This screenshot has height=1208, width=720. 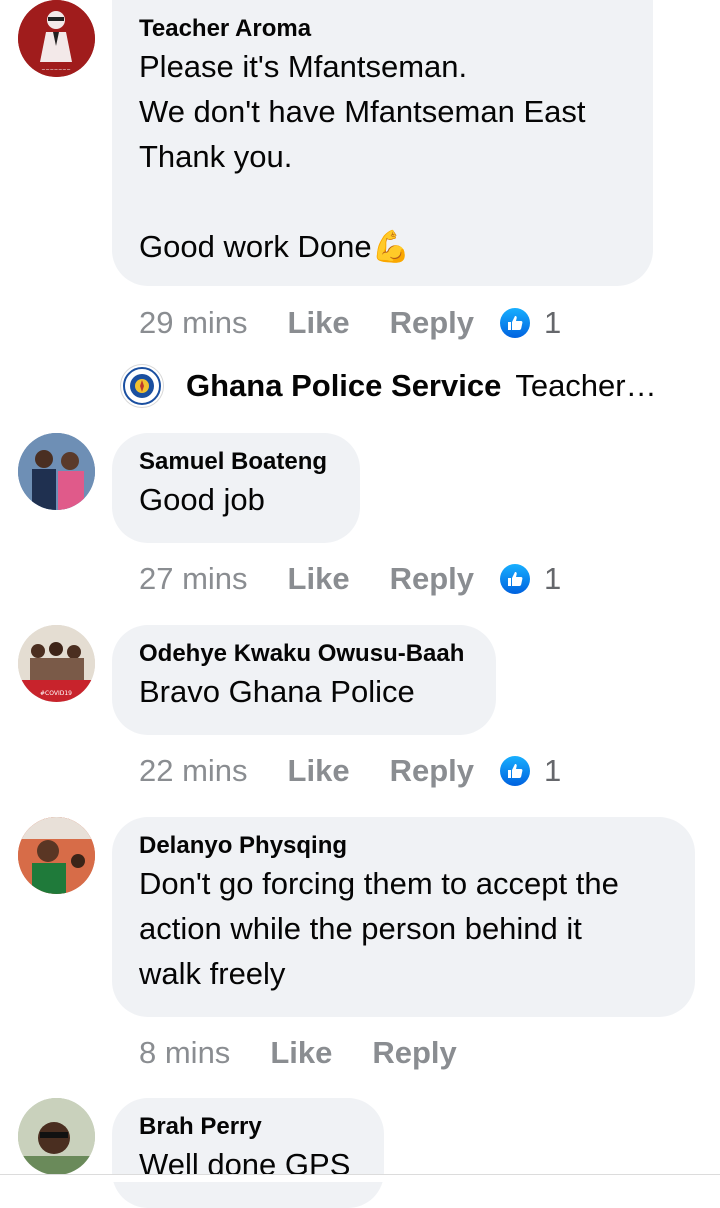 I want to click on comment-line: We don't have Mfantseman East, so click(x=362, y=111).